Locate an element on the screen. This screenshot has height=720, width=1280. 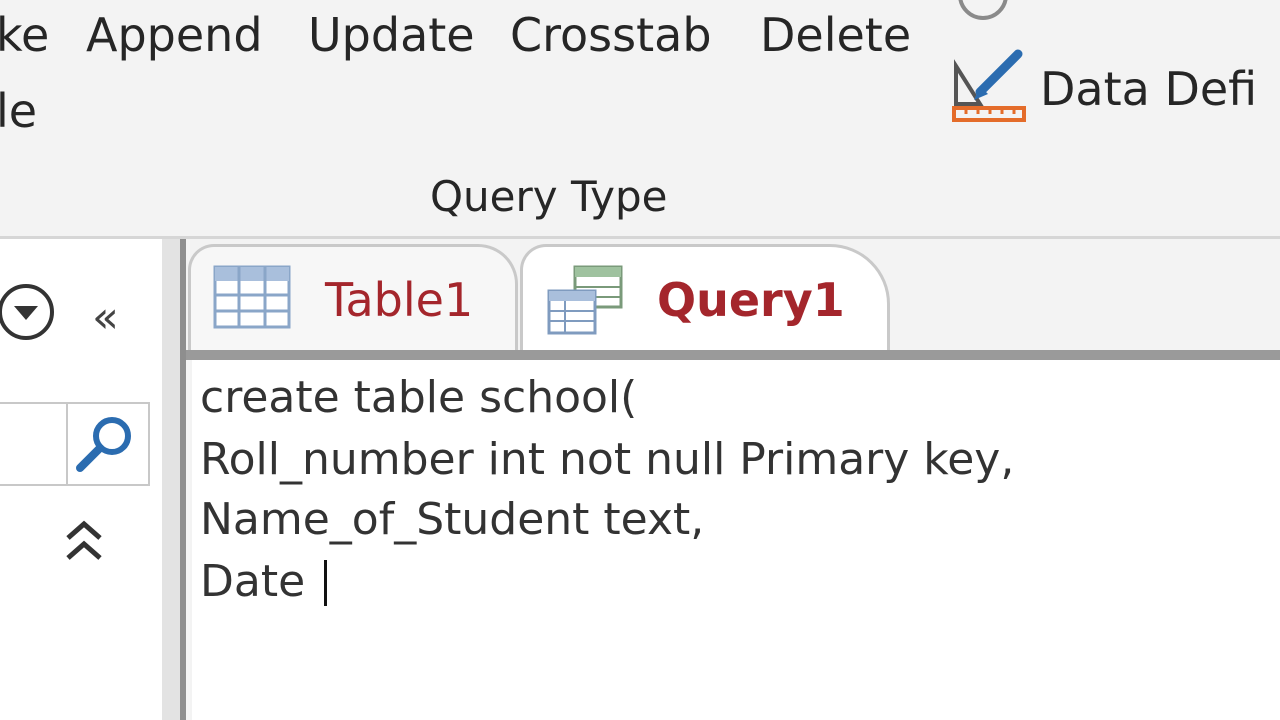
tab-query1: Query1 is located at coordinates (705, 298).